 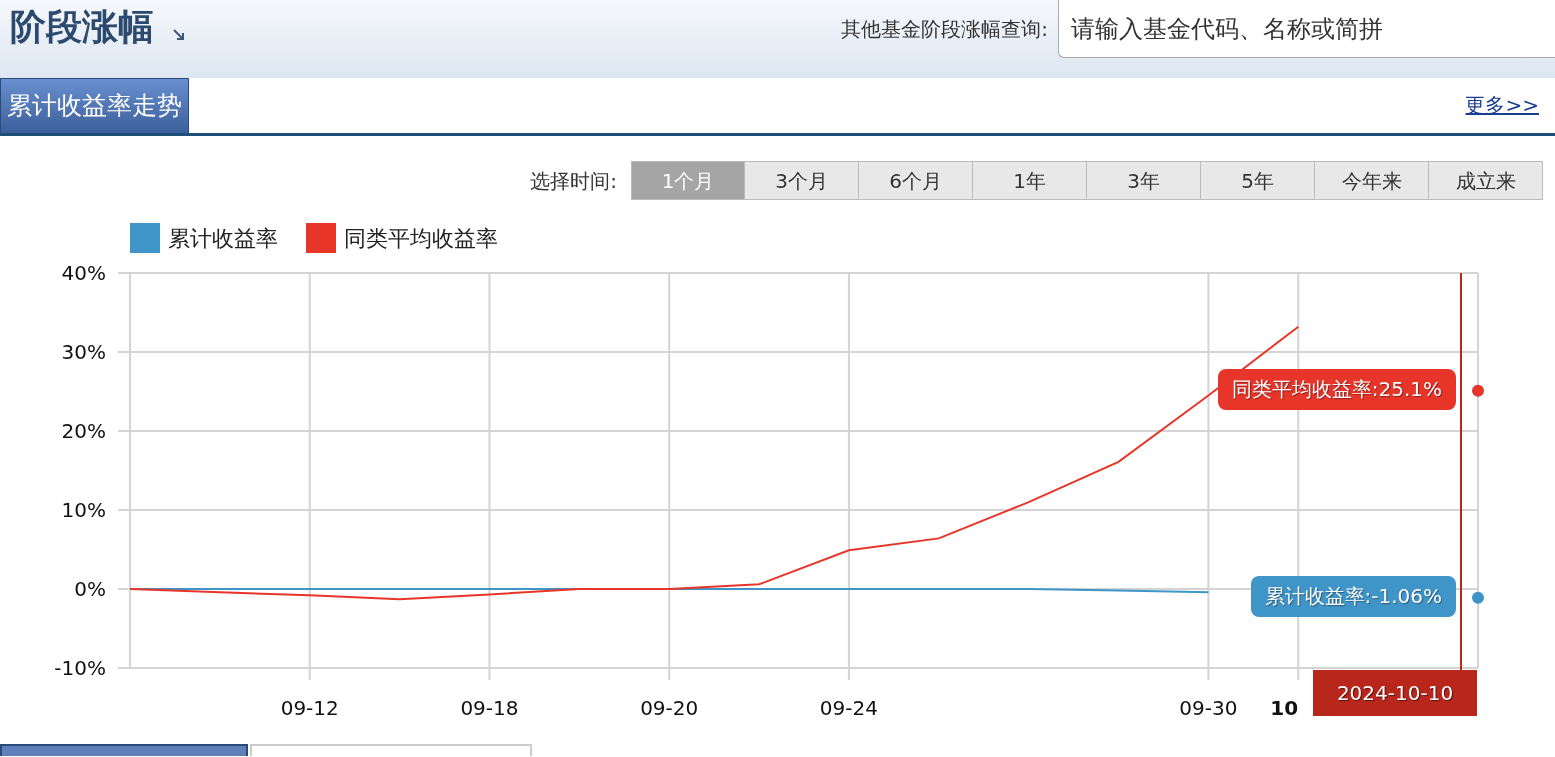 I want to click on time-range-tab: 6个月, so click(x=916, y=180).